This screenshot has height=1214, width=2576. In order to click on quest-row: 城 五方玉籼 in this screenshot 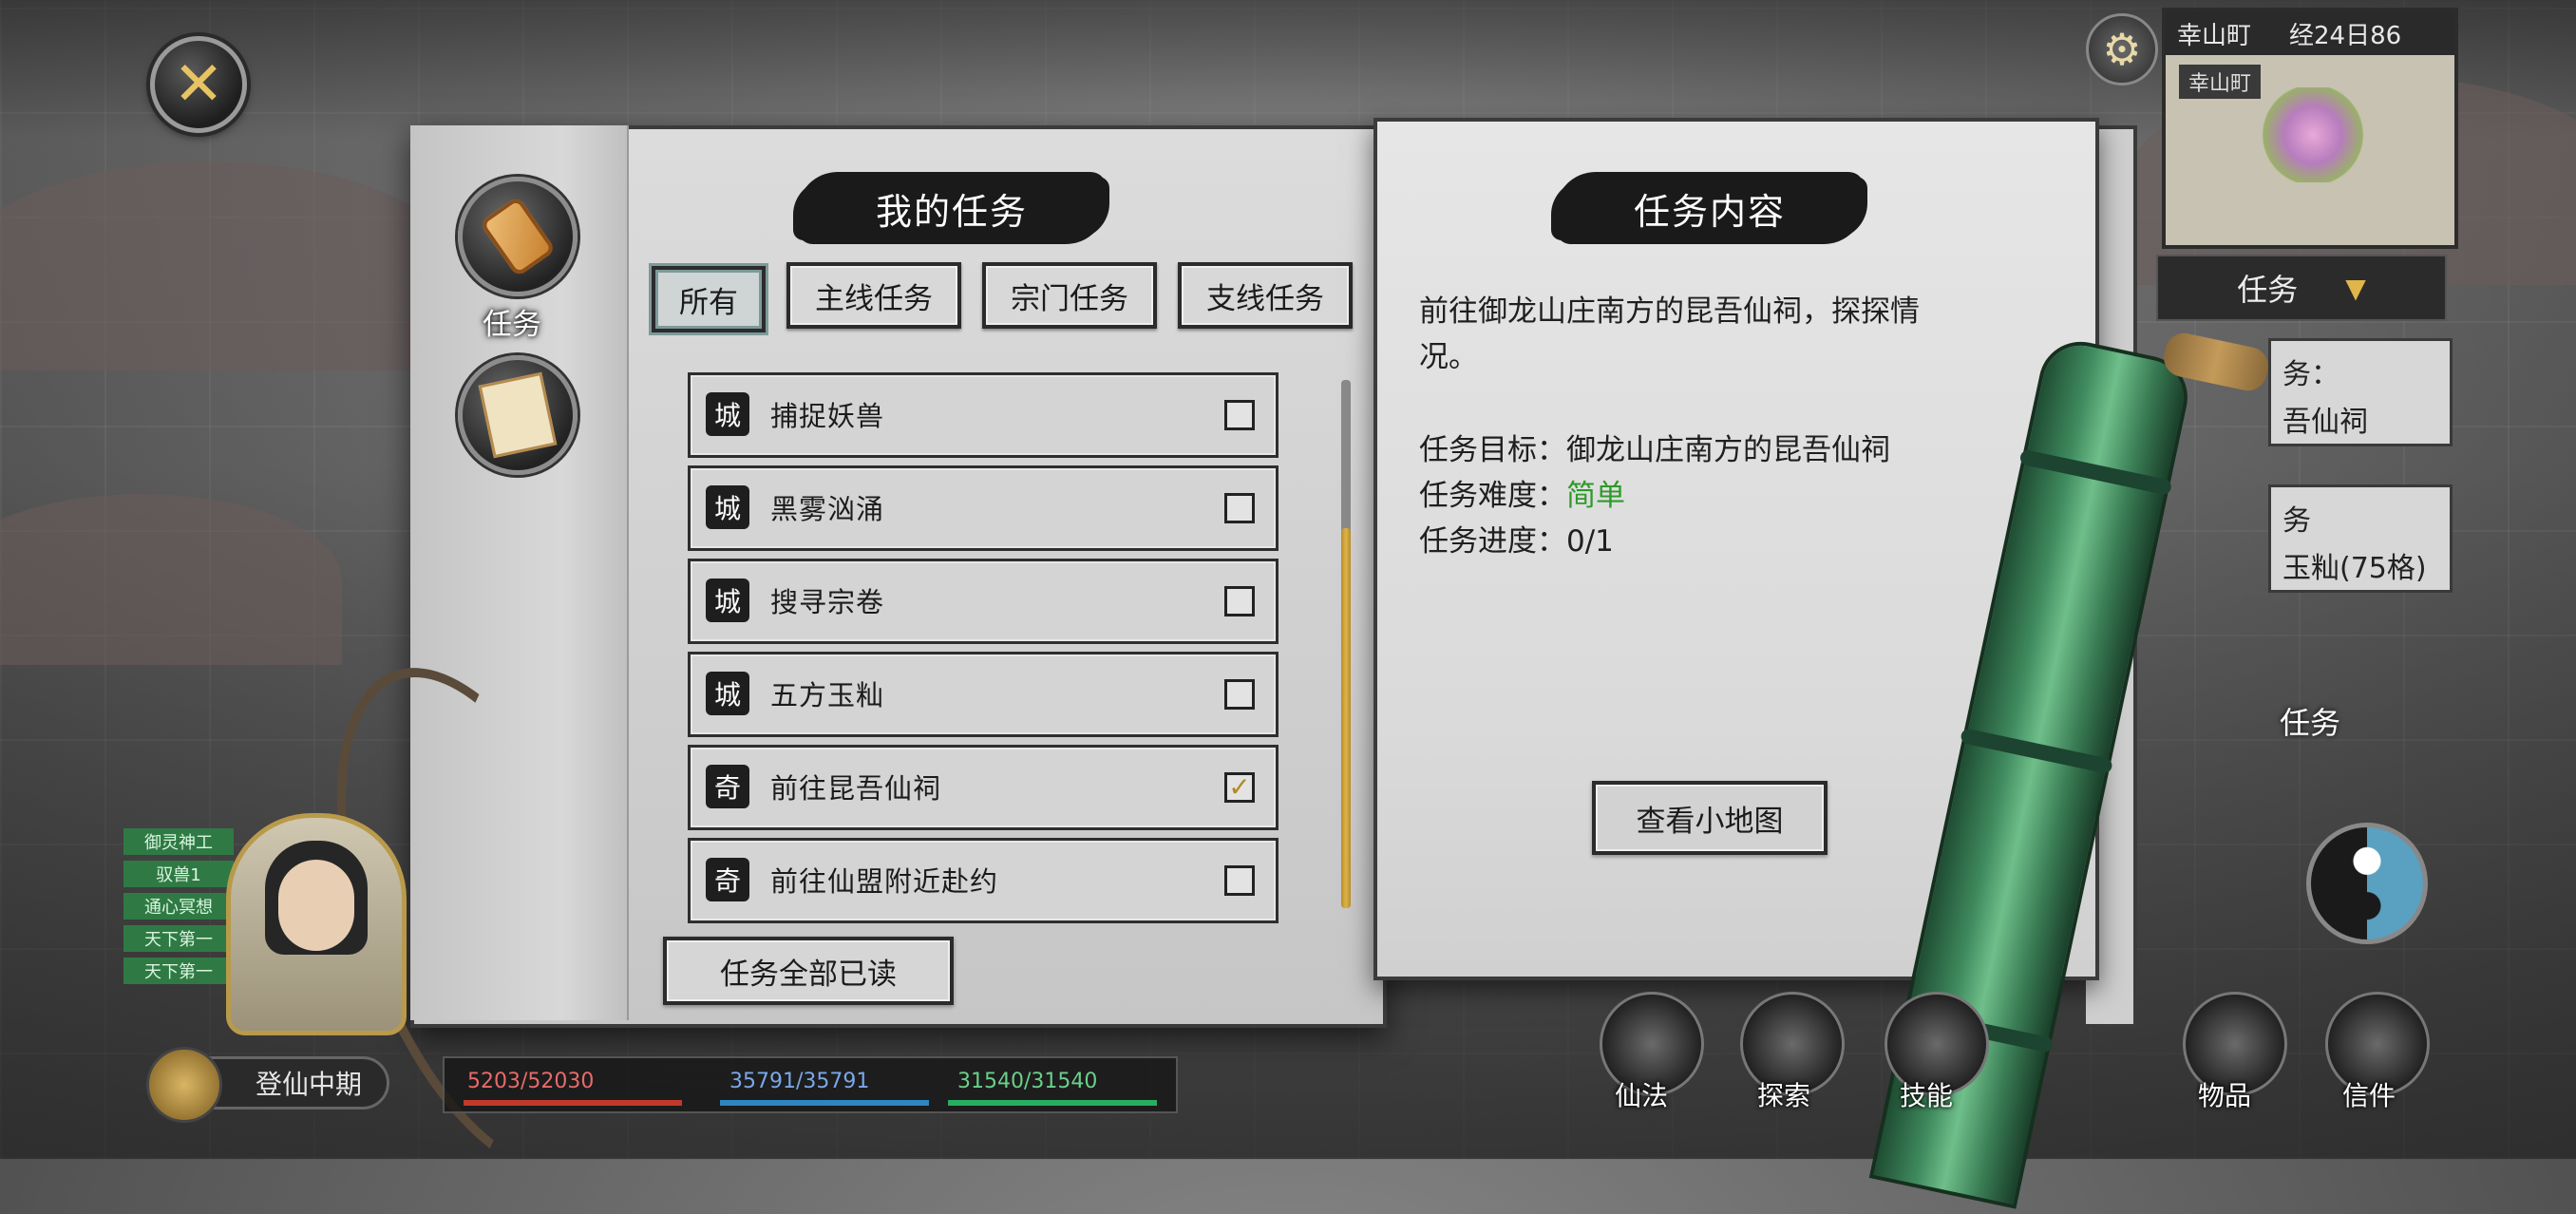, I will do `click(983, 695)`.